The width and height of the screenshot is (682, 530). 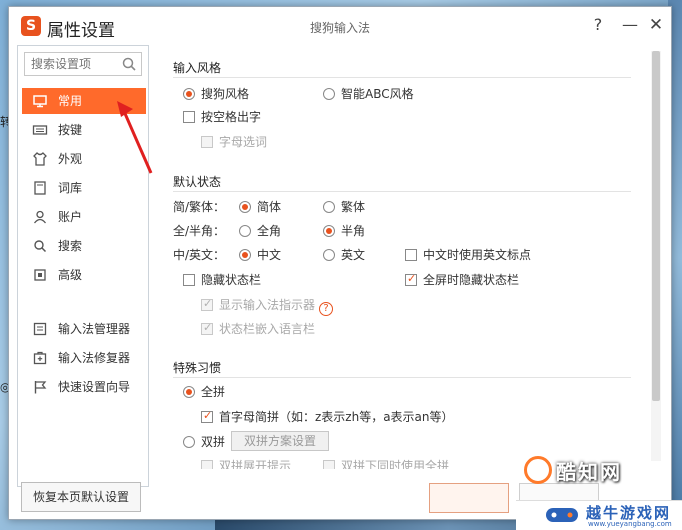 I want to click on sidebar-item-label: 输入法修复器, so click(x=94, y=358).